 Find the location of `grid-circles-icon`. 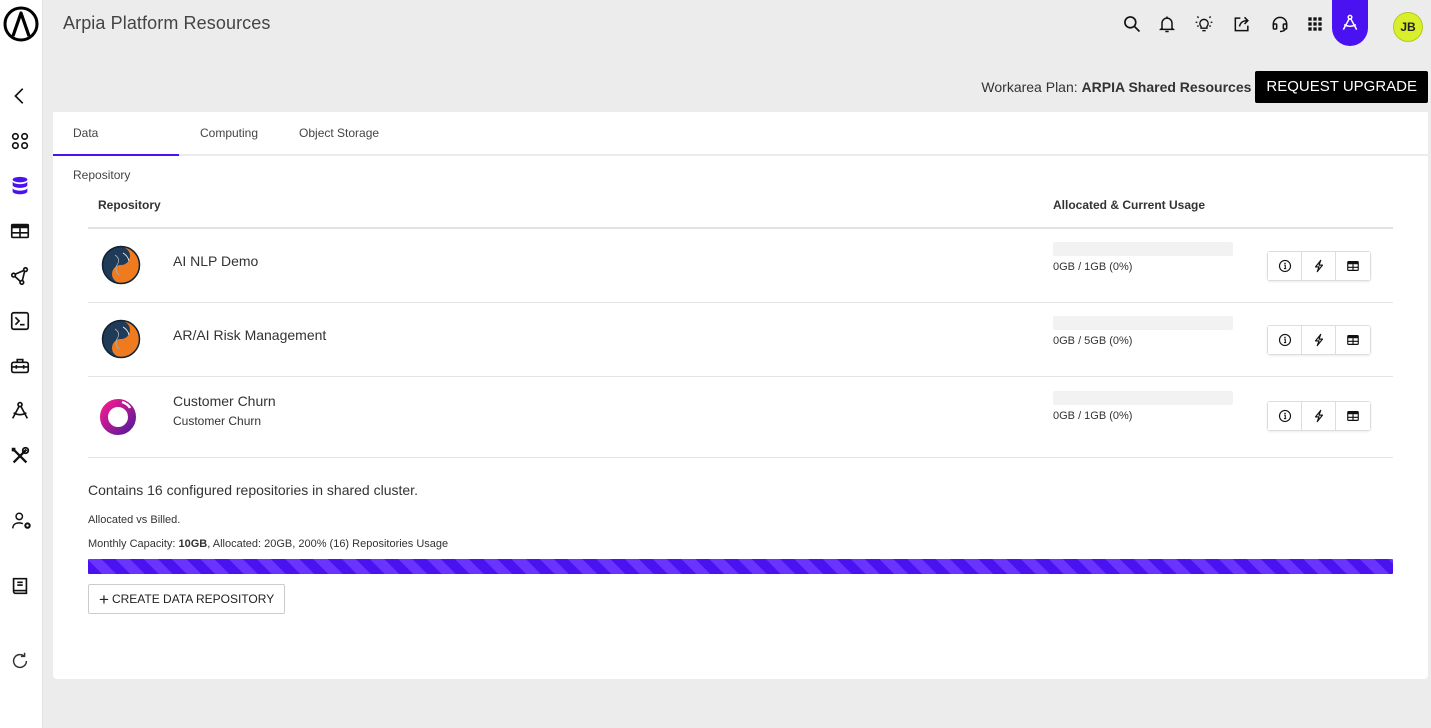

grid-circles-icon is located at coordinates (20, 141).